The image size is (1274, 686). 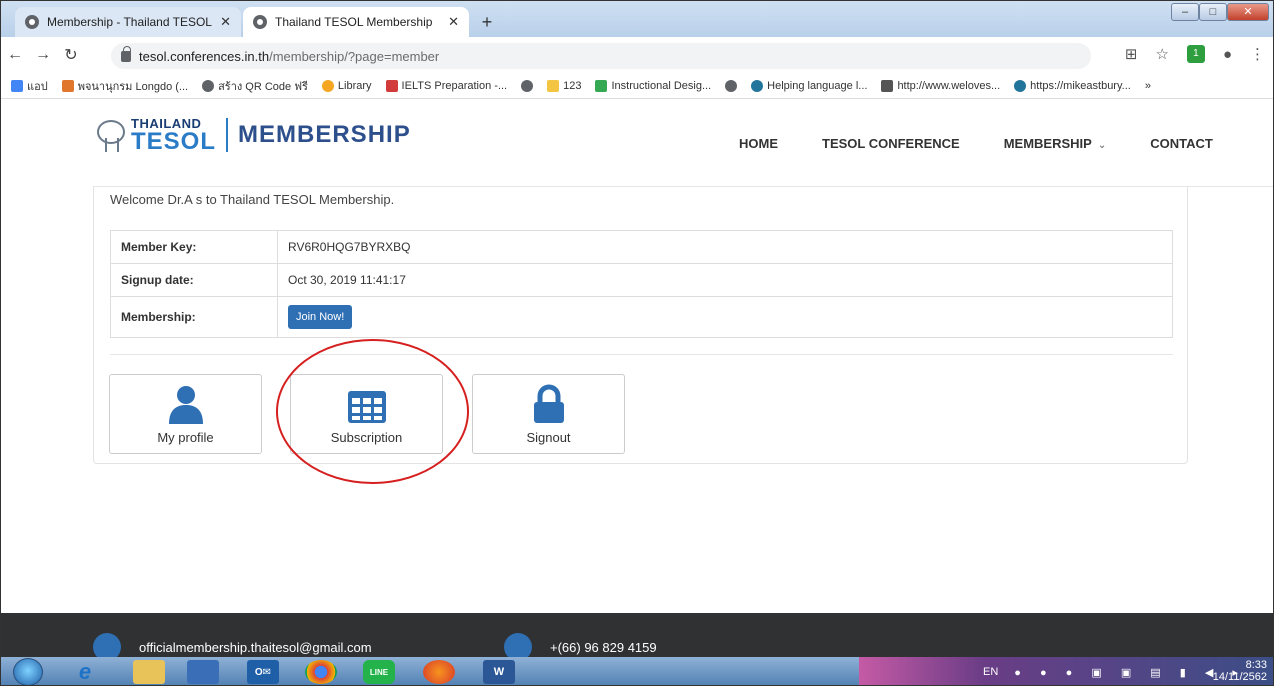 I want to click on outlook-icon: O✉, so click(x=263, y=672).